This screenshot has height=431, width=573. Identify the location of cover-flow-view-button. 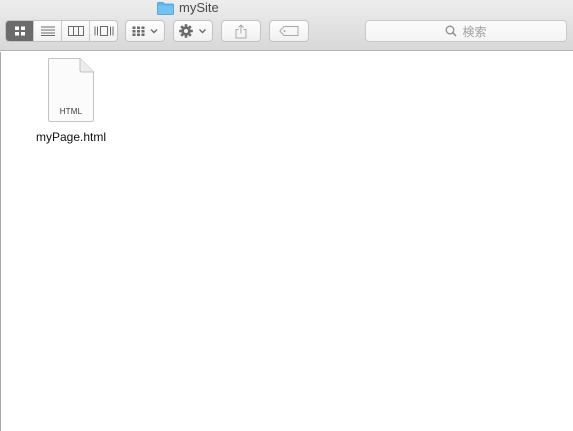
(103, 31).